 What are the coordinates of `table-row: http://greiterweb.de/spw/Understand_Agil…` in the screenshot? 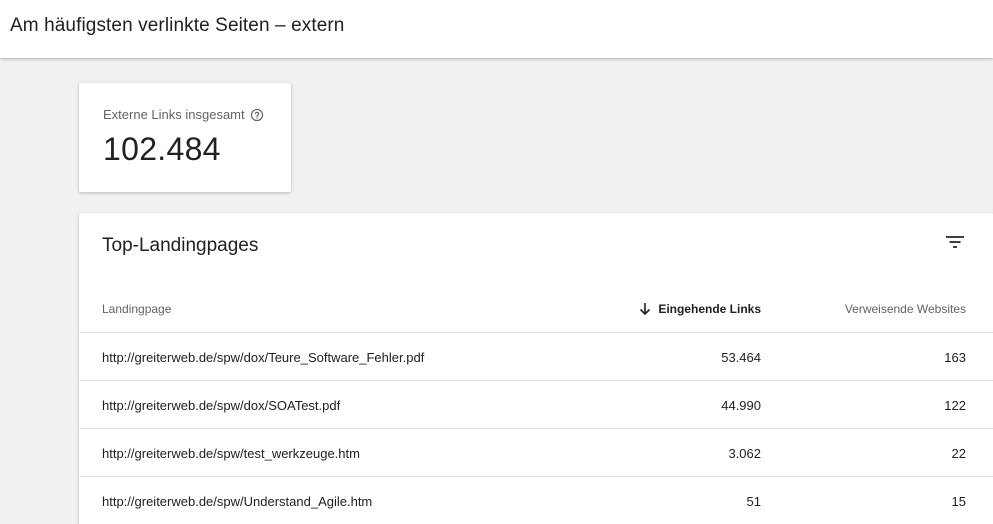 It's located at (536, 500).